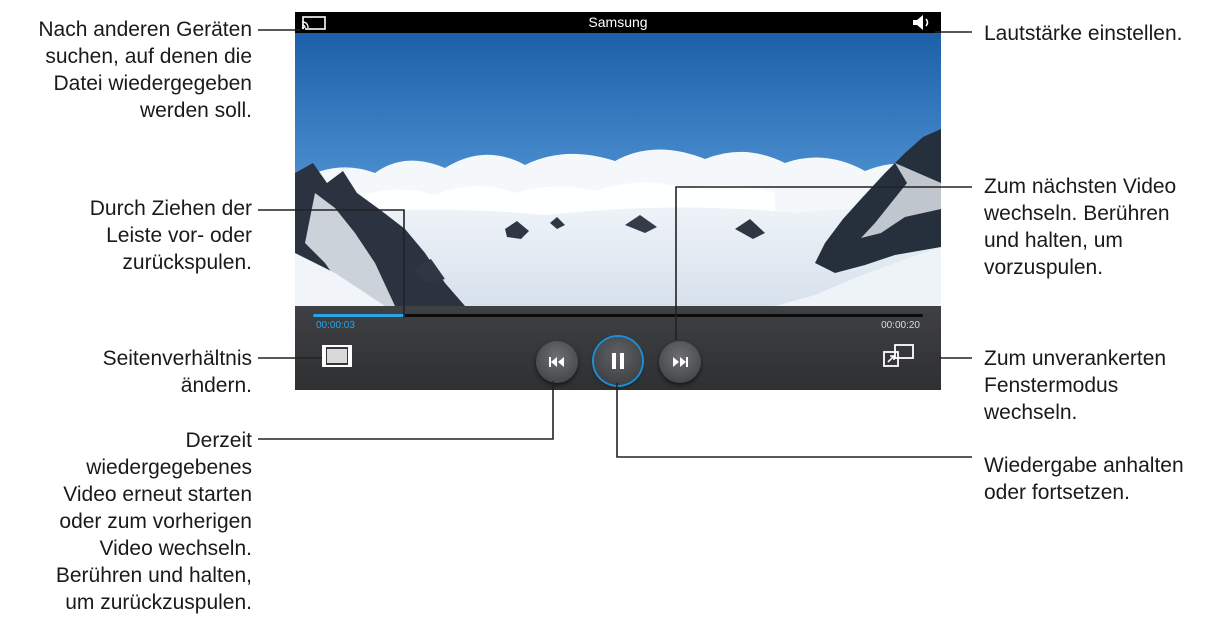 This screenshot has width=1226, height=636. I want to click on leader-line-scrub, so click(331, 263).